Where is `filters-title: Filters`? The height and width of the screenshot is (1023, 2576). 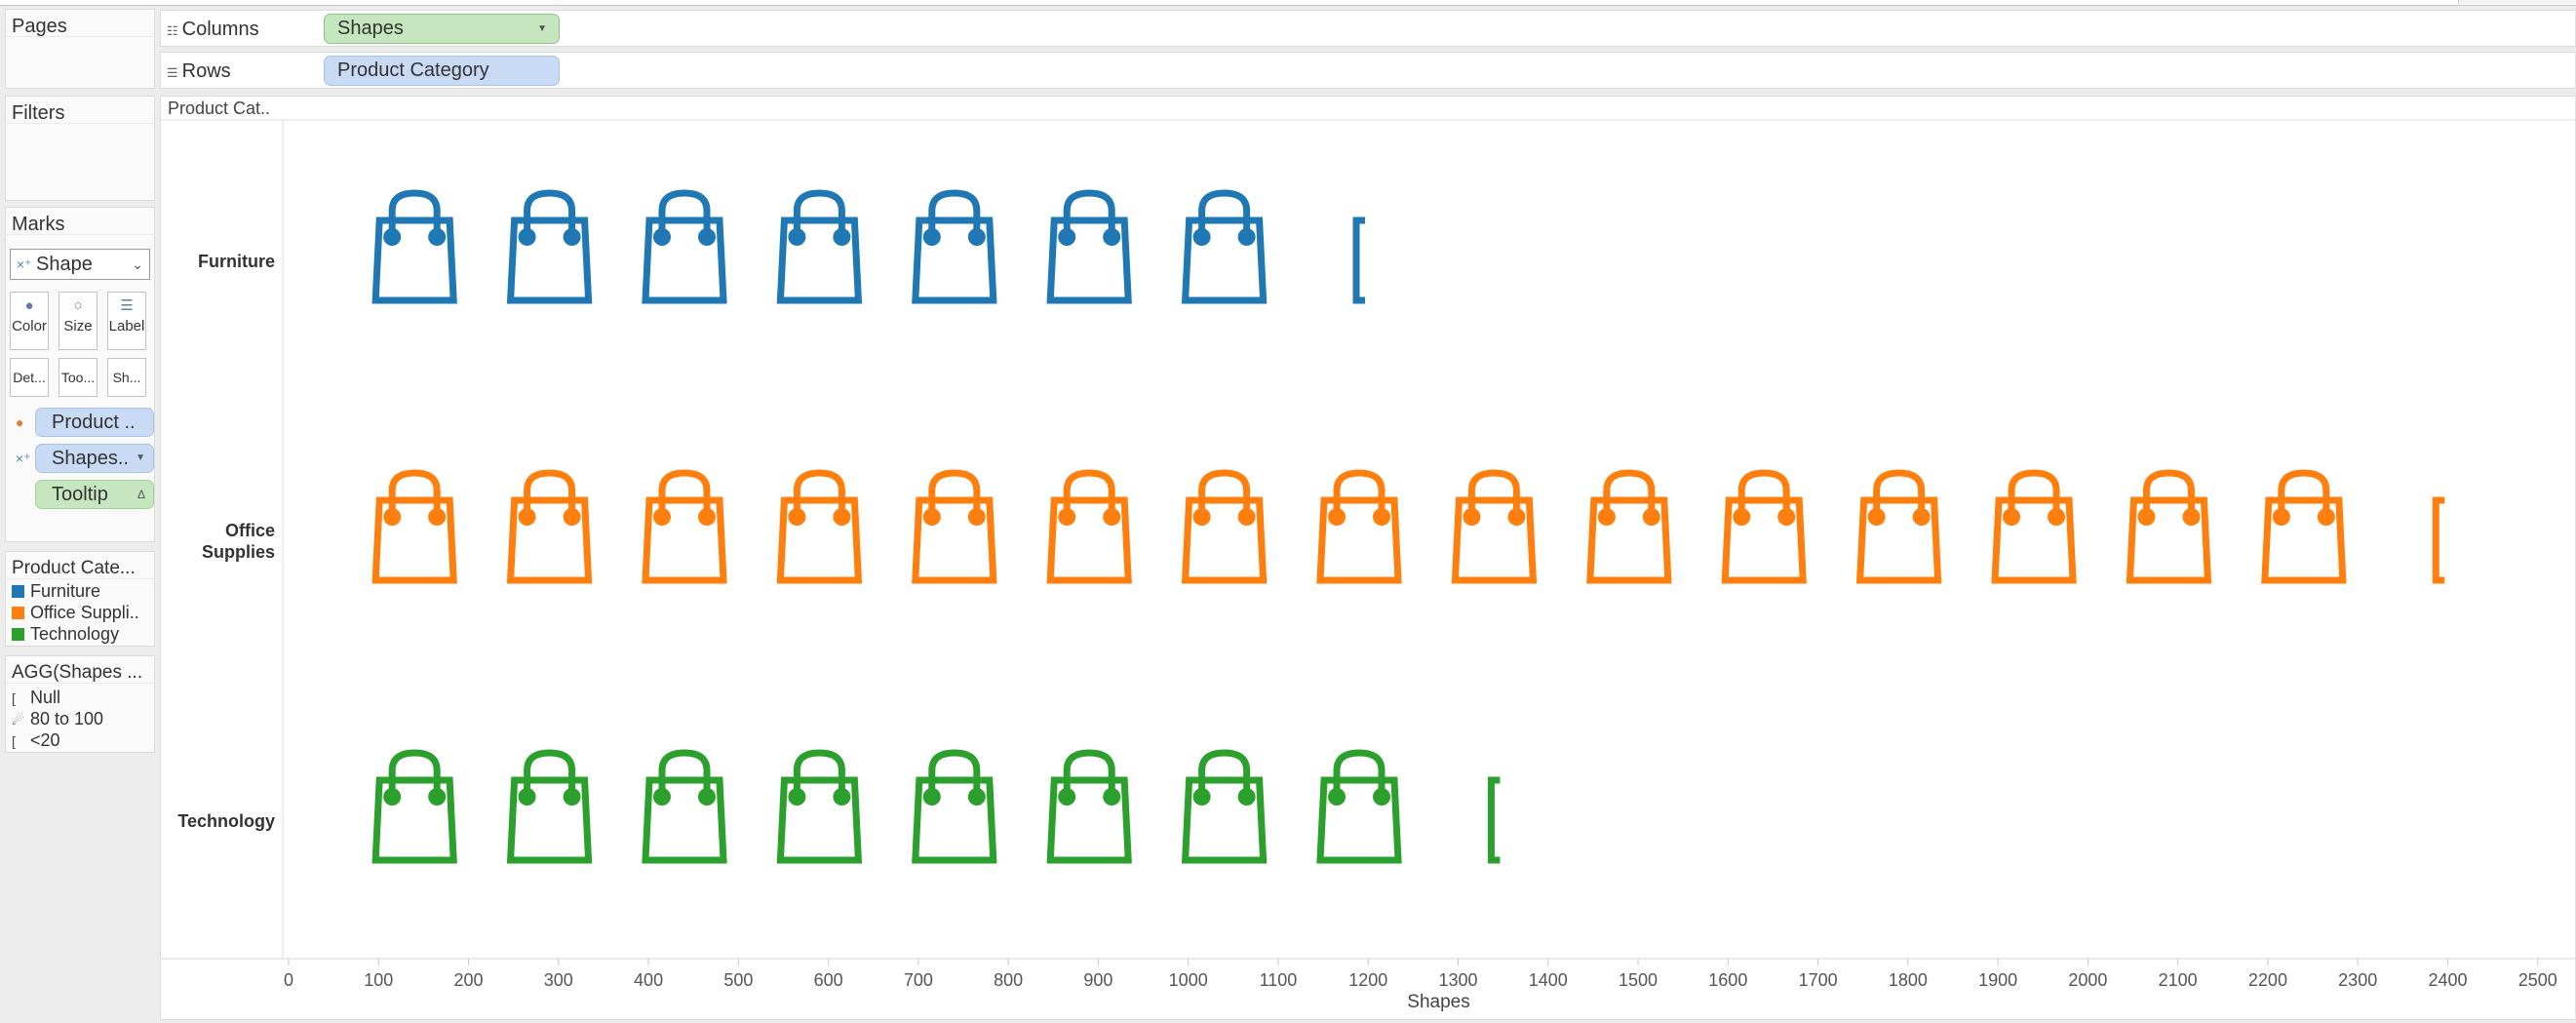 filters-title: Filters is located at coordinates (80, 110).